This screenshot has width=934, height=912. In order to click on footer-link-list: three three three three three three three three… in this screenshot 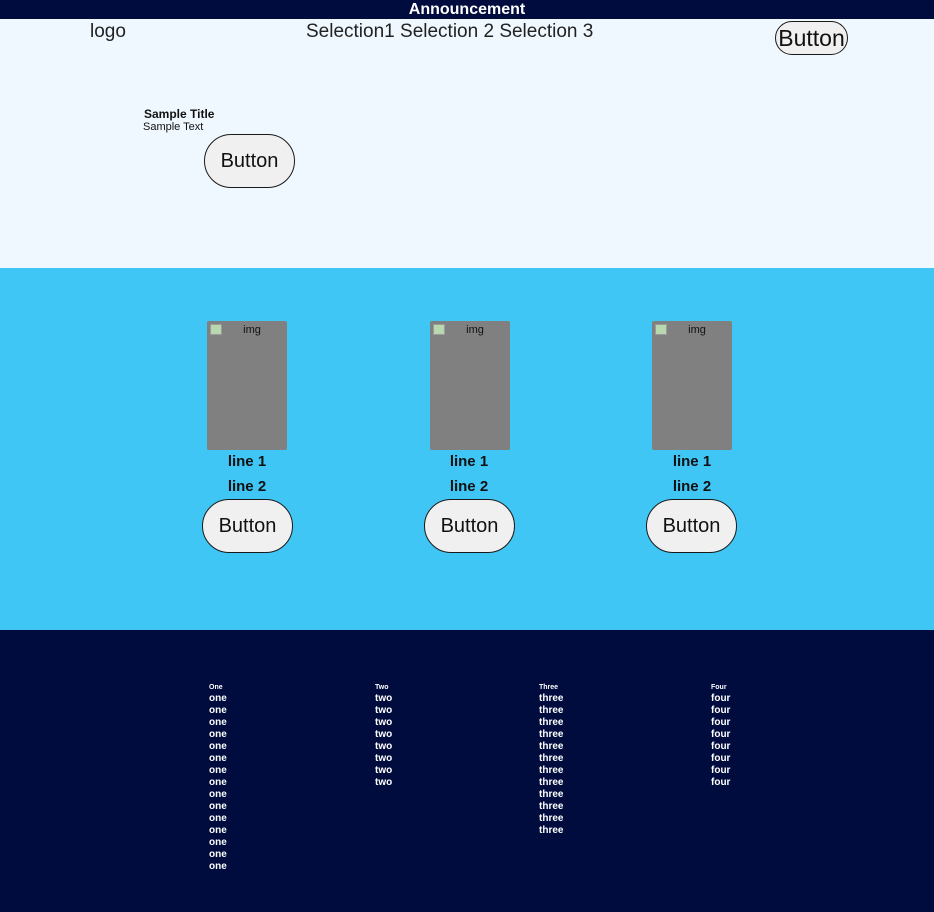, I will do `click(551, 765)`.